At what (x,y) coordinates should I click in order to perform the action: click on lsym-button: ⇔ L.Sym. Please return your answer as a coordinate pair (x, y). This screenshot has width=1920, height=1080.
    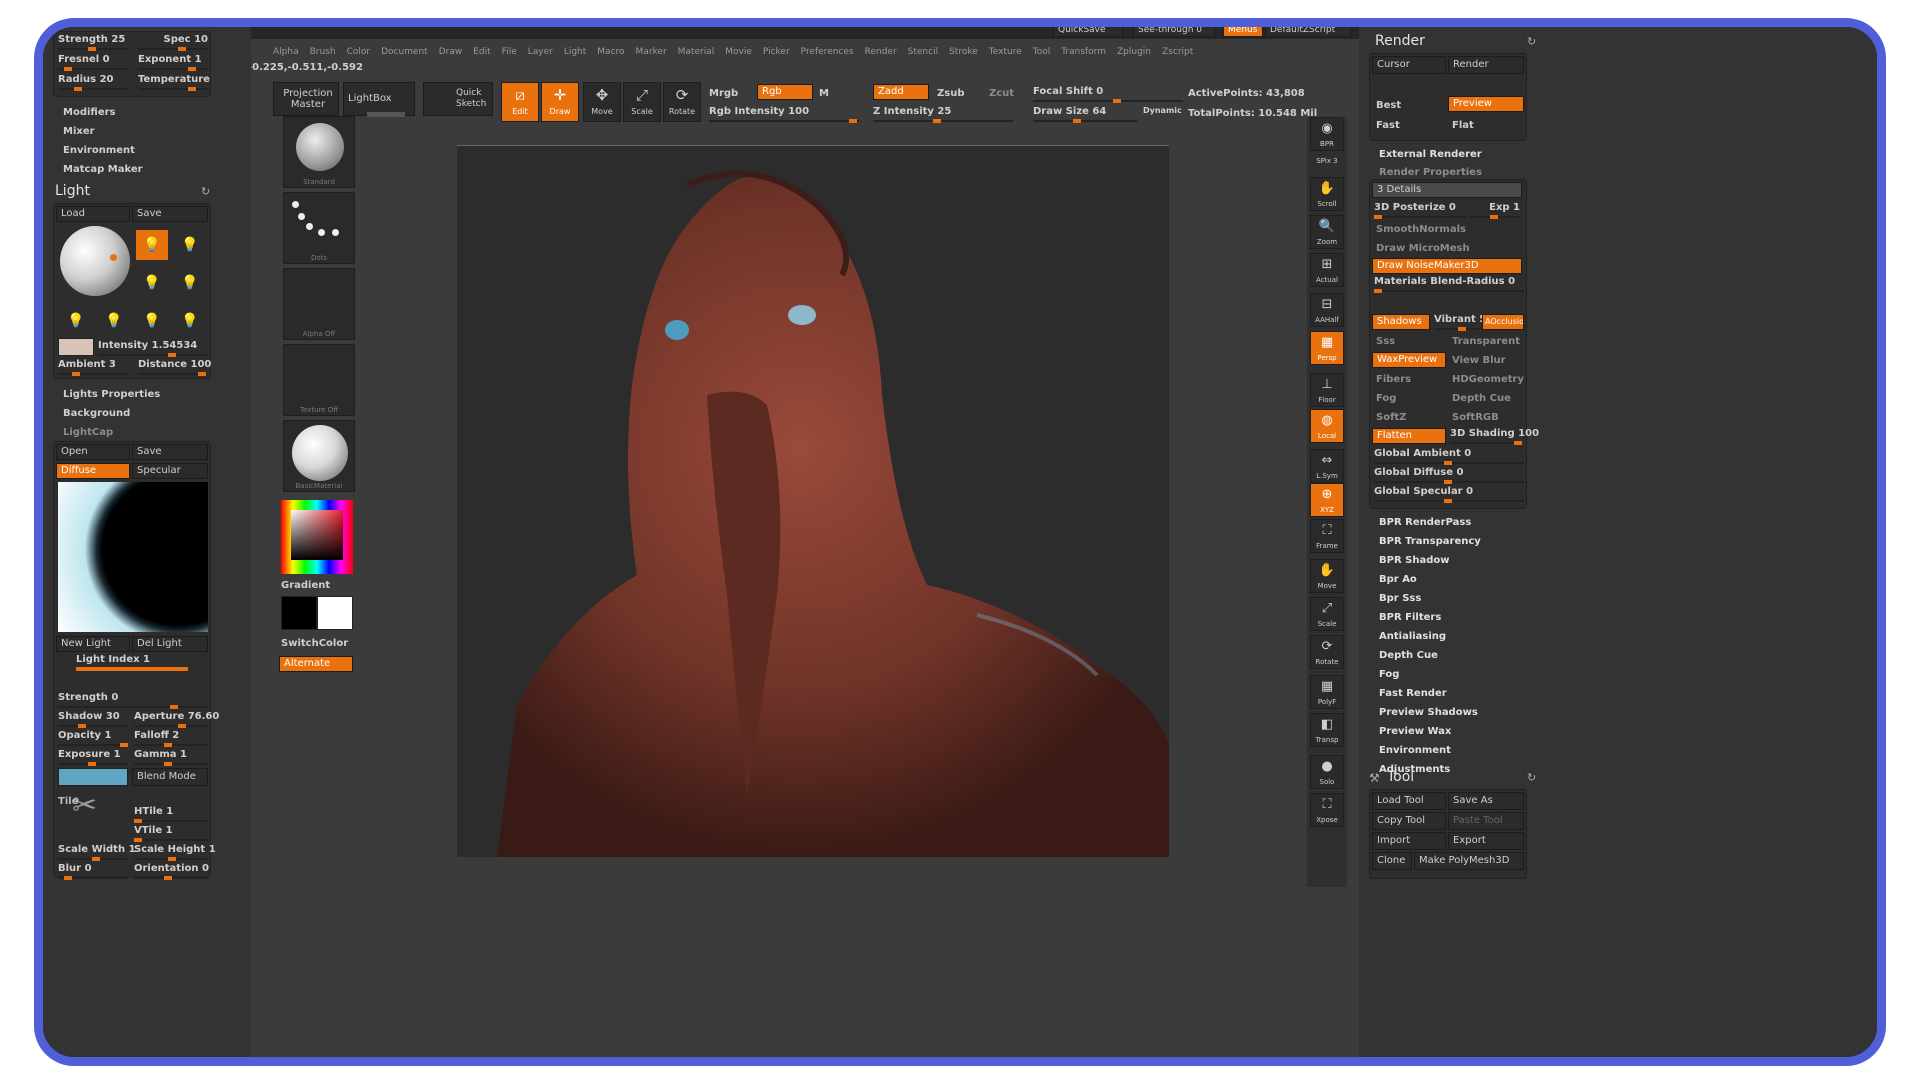
    Looking at the image, I should click on (1327, 466).